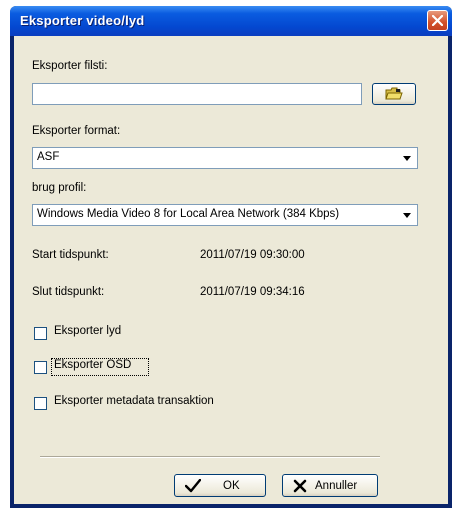  Describe the element at coordinates (197, 94) in the screenshot. I see `export-path-input` at that location.